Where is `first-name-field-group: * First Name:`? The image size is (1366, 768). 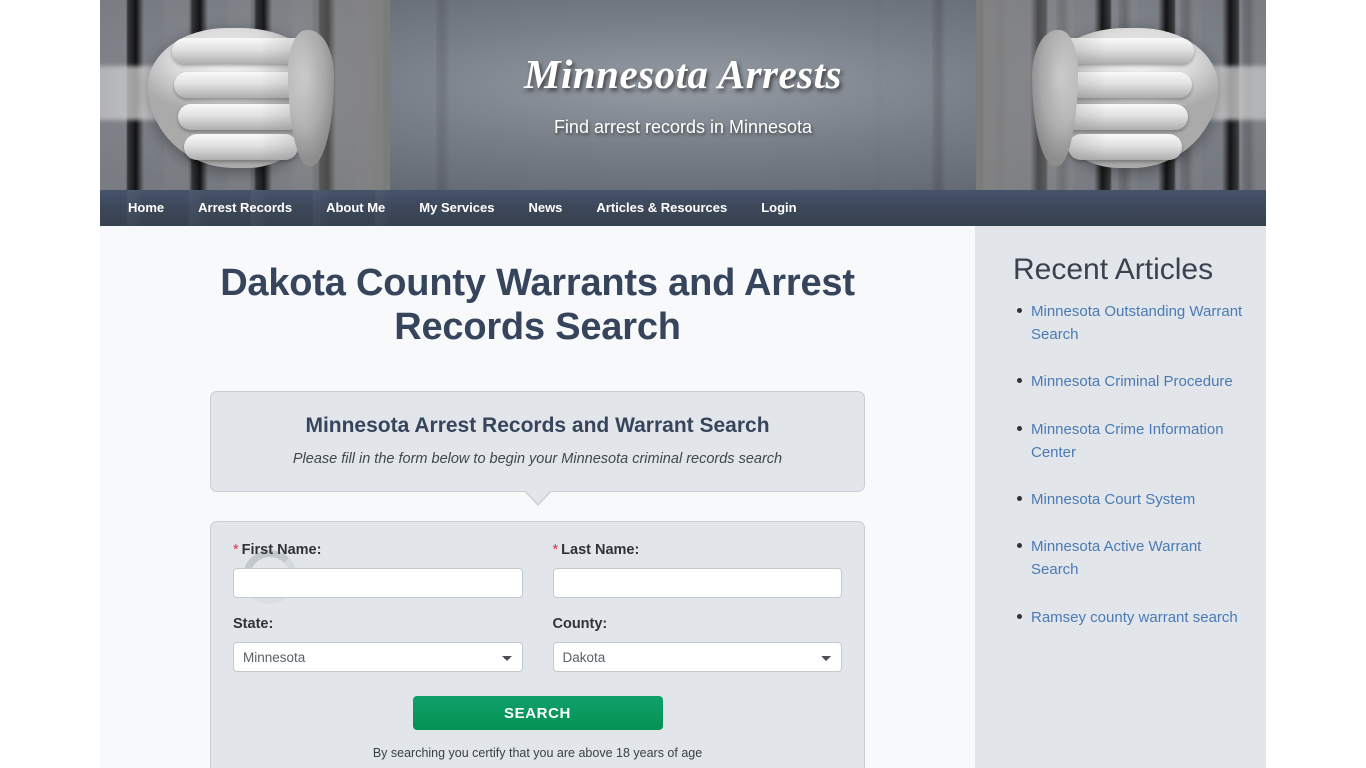
first-name-field-group: * First Name: is located at coordinates (378, 570).